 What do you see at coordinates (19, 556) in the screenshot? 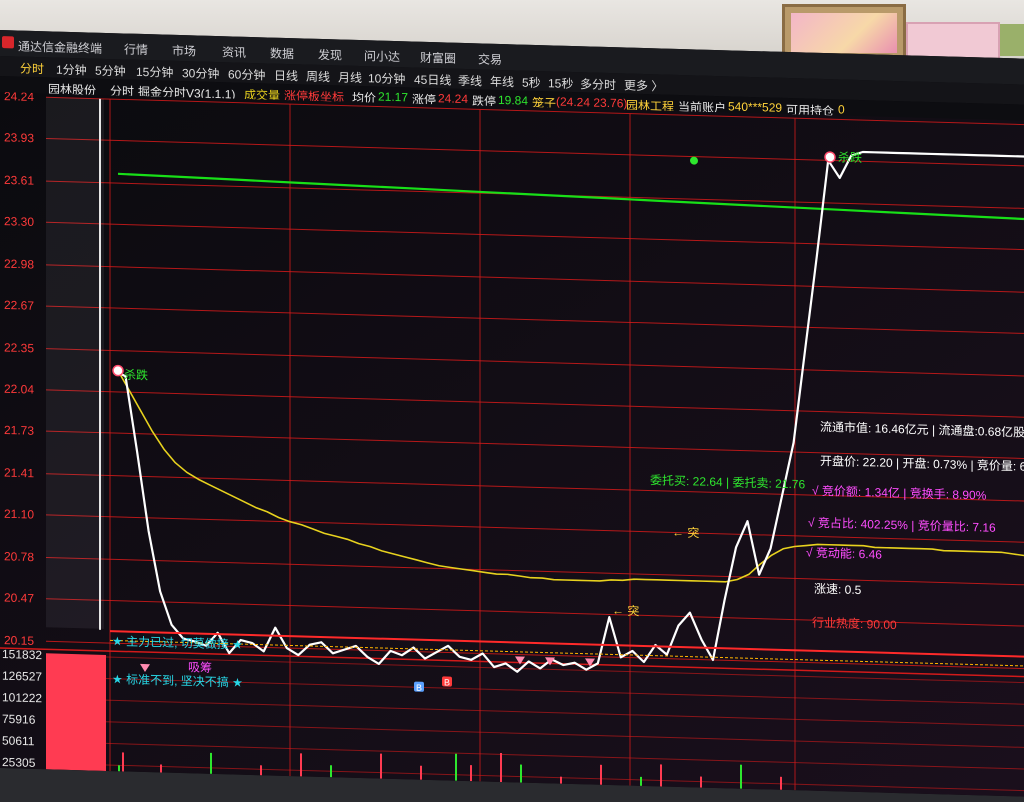
I see `price-tick-label: 20.78` at bounding box center [19, 556].